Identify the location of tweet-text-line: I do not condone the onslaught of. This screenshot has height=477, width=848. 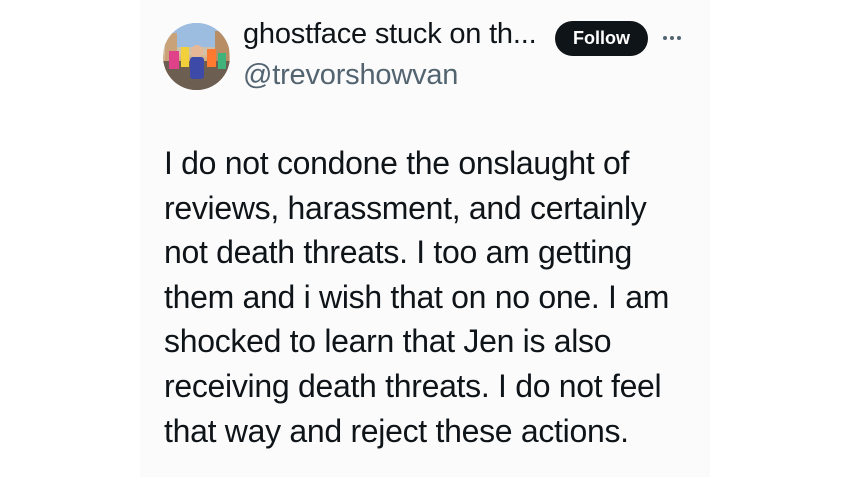
(397, 163).